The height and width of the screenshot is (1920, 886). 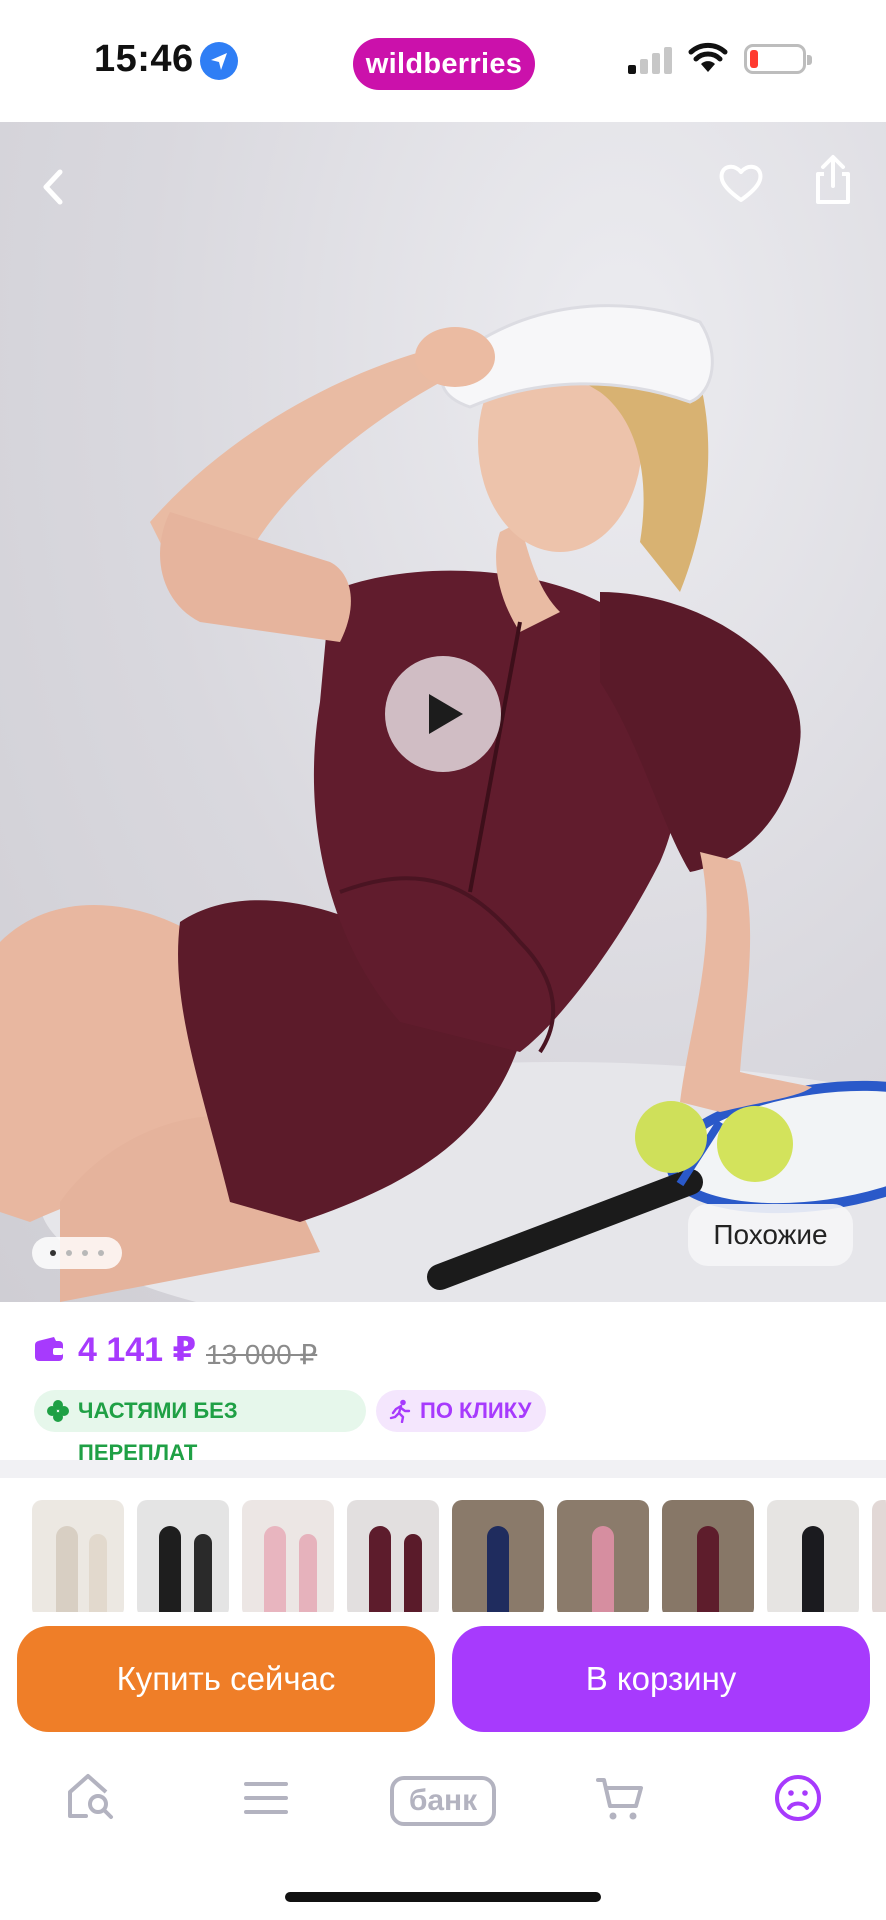 I want to click on share-button, so click(x=833, y=180).